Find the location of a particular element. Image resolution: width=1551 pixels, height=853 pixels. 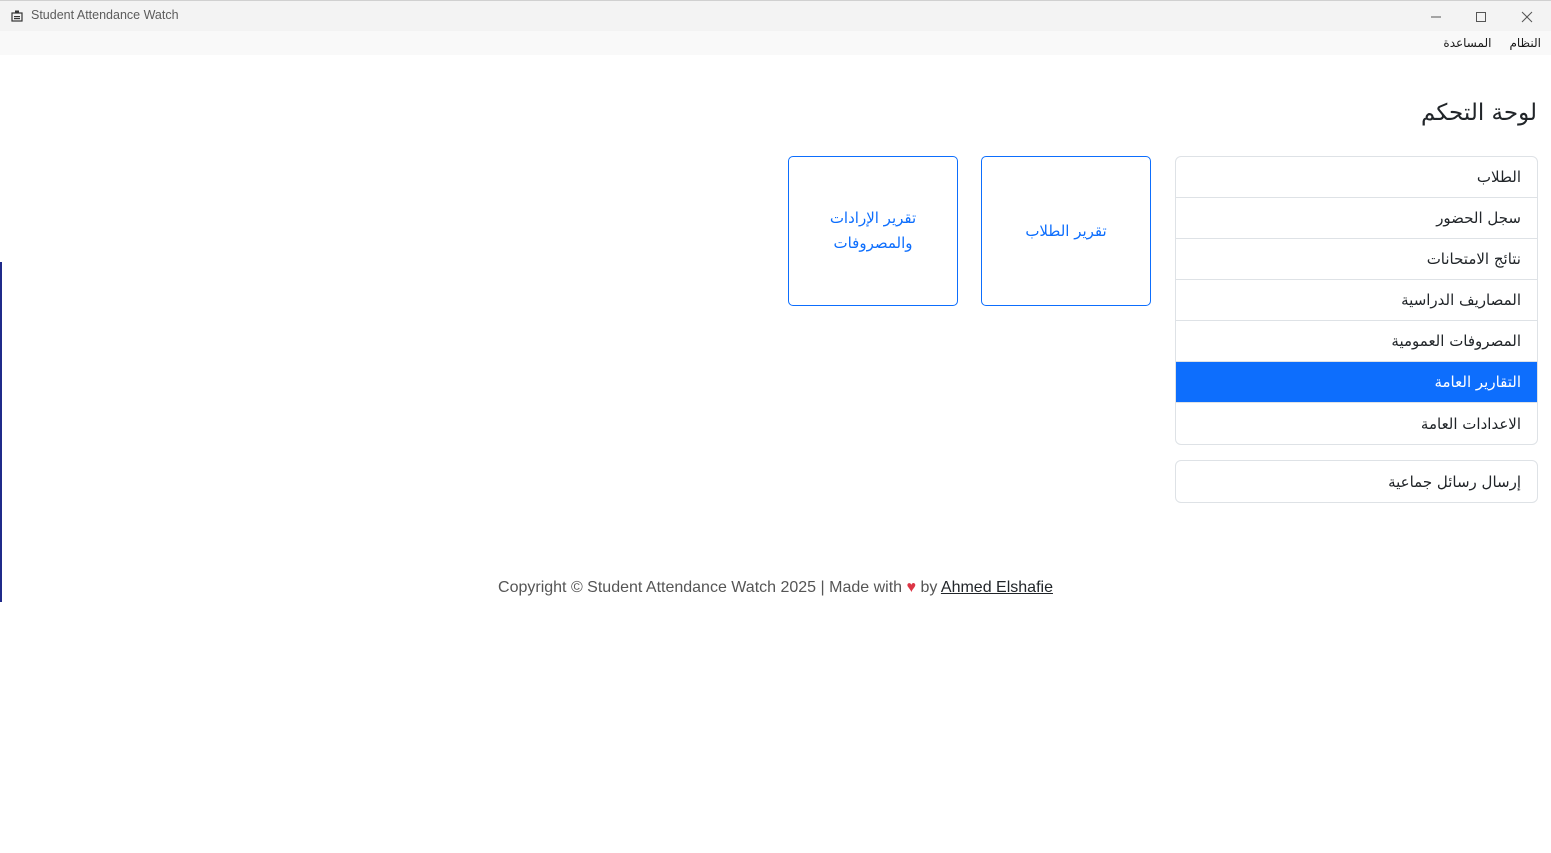

sidebar-item-tuition-fees: المصاريف الدراسية is located at coordinates (1356, 300).